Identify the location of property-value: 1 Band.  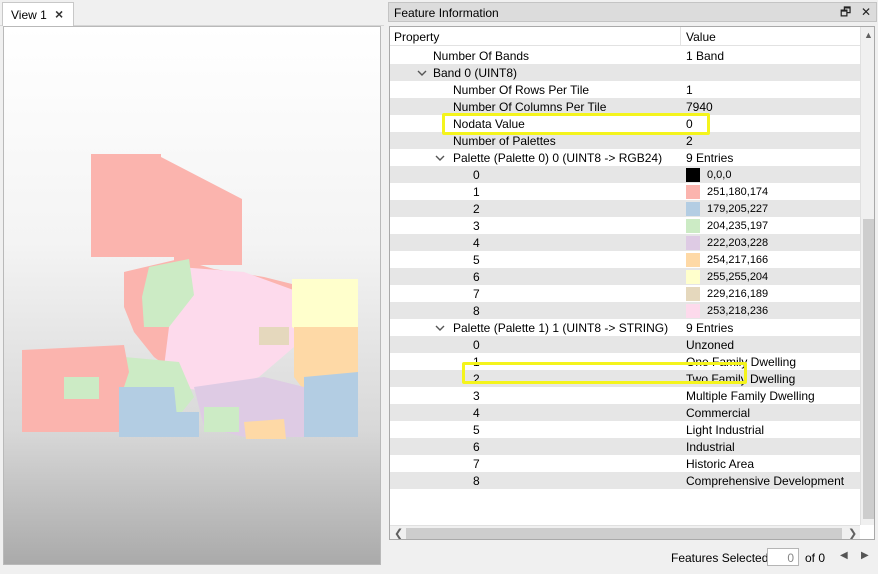
(705, 56).